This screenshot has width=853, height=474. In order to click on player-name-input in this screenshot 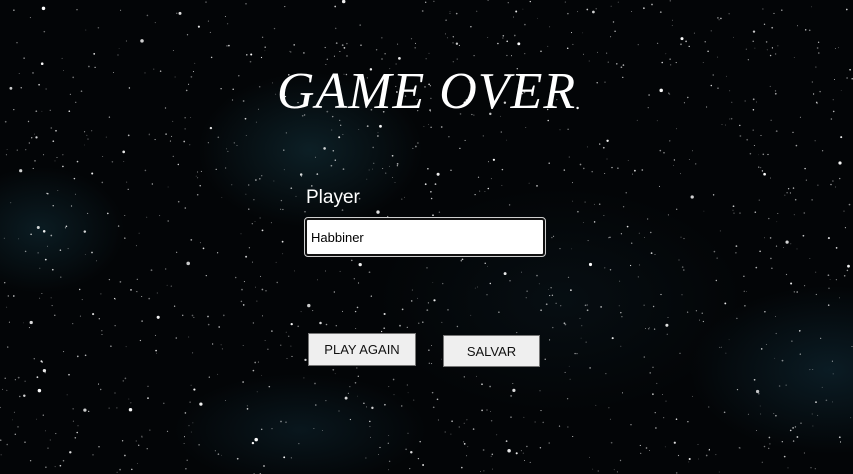, I will do `click(425, 237)`.